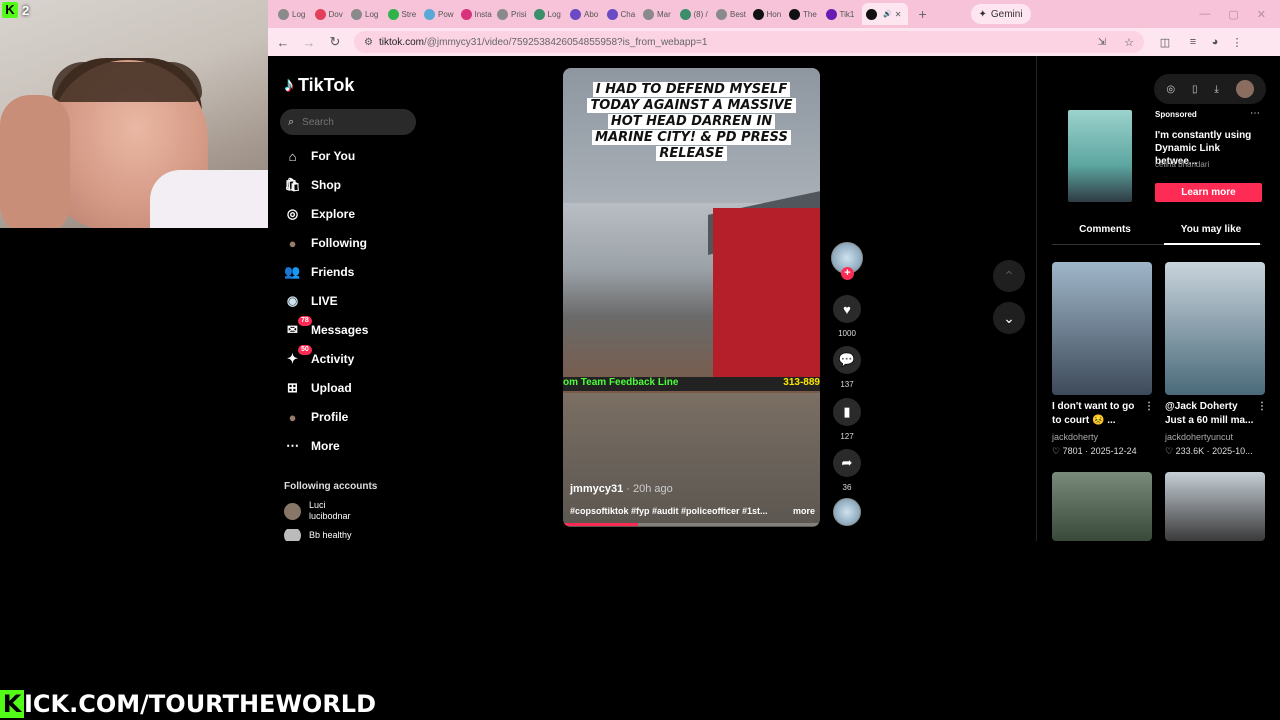  Describe the element at coordinates (596, 489) in the screenshot. I see `video-author-name: jmmycy31` at that location.